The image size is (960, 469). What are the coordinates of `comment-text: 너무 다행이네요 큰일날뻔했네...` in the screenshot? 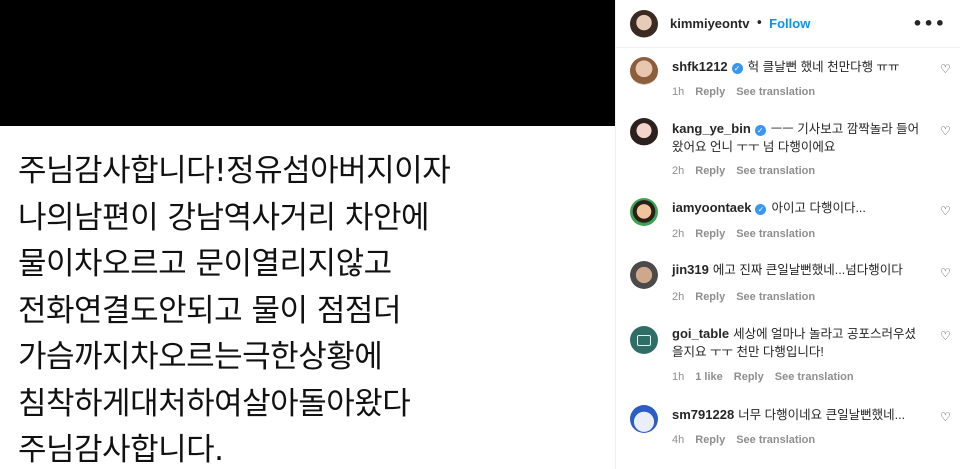 It's located at (822, 415).